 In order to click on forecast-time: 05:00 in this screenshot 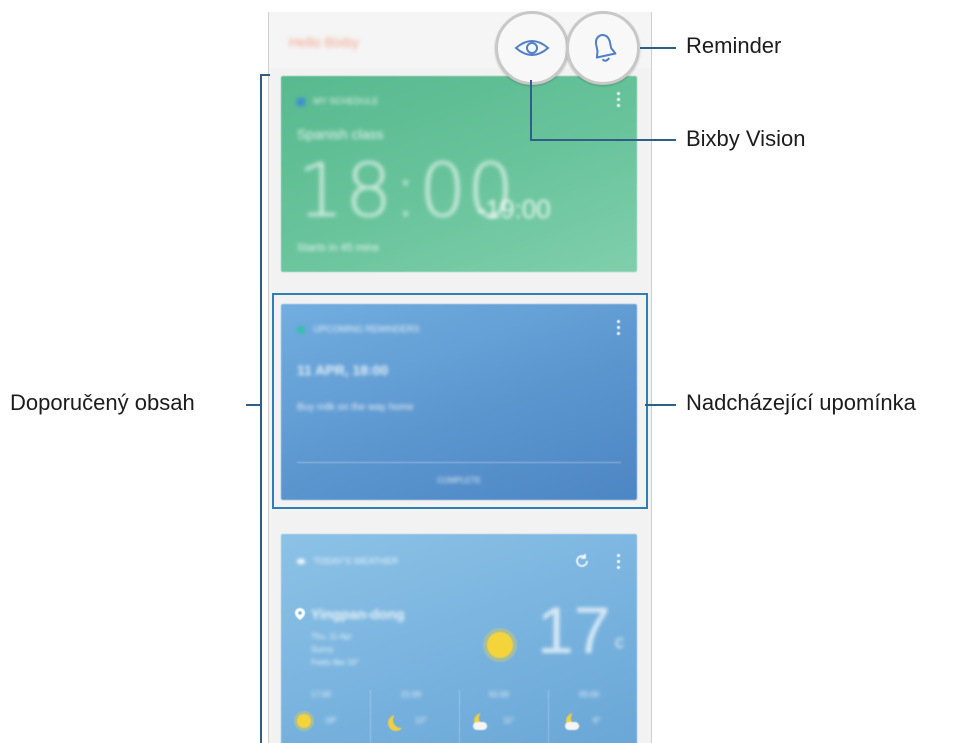, I will do `click(589, 694)`.